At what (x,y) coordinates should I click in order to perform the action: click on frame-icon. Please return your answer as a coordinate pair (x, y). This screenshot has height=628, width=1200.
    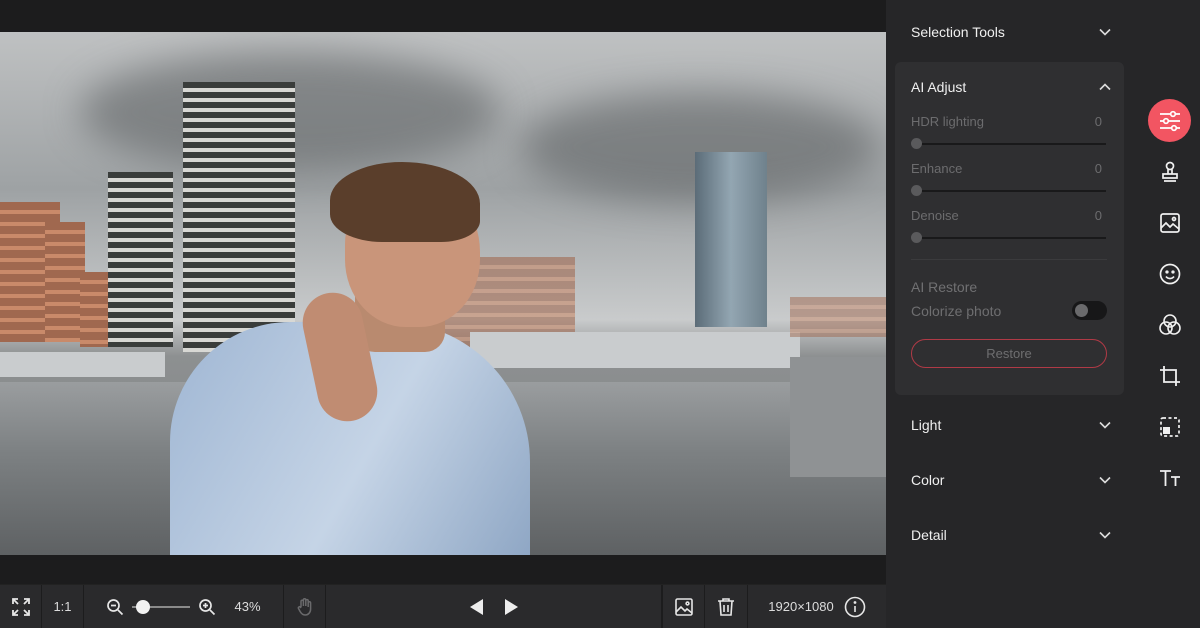
    Looking at the image, I should click on (1170, 427).